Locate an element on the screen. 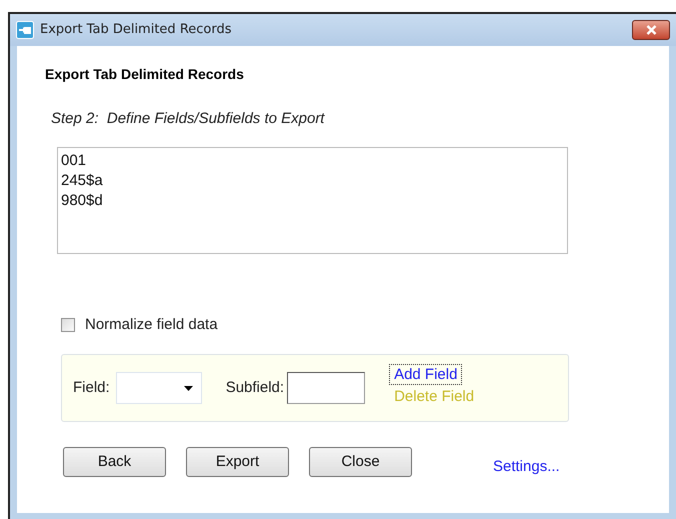 Image resolution: width=676 pixels, height=519 pixels. checkbox-label: Normalize field data is located at coordinates (151, 324).